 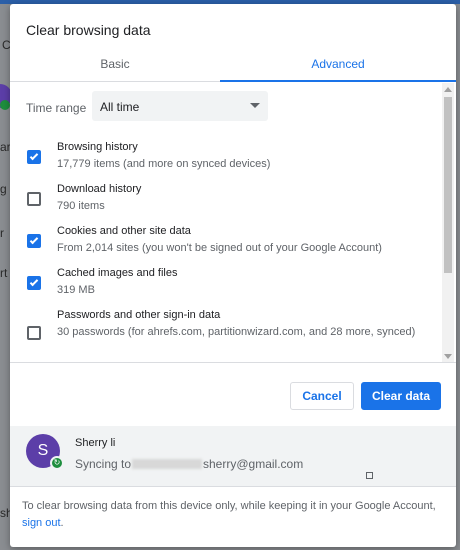 I want to click on sync-label: Syncing to, so click(x=103, y=464).